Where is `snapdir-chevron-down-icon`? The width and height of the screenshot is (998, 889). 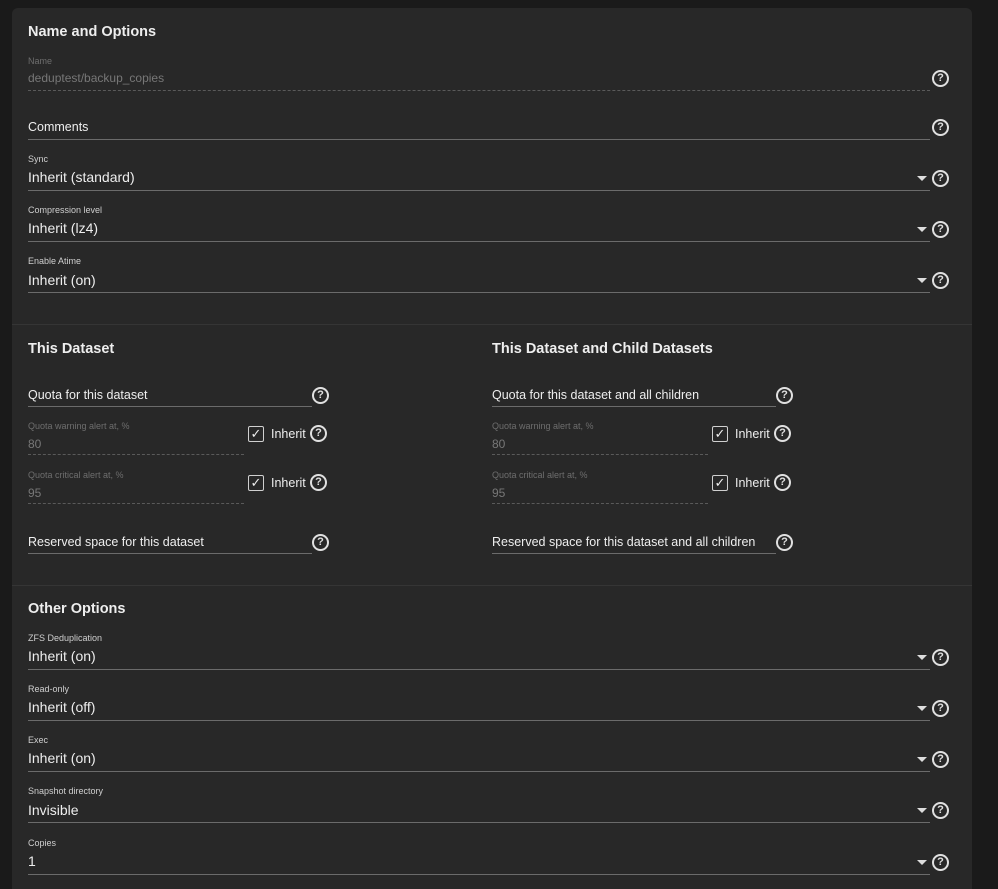 snapdir-chevron-down-icon is located at coordinates (922, 810).